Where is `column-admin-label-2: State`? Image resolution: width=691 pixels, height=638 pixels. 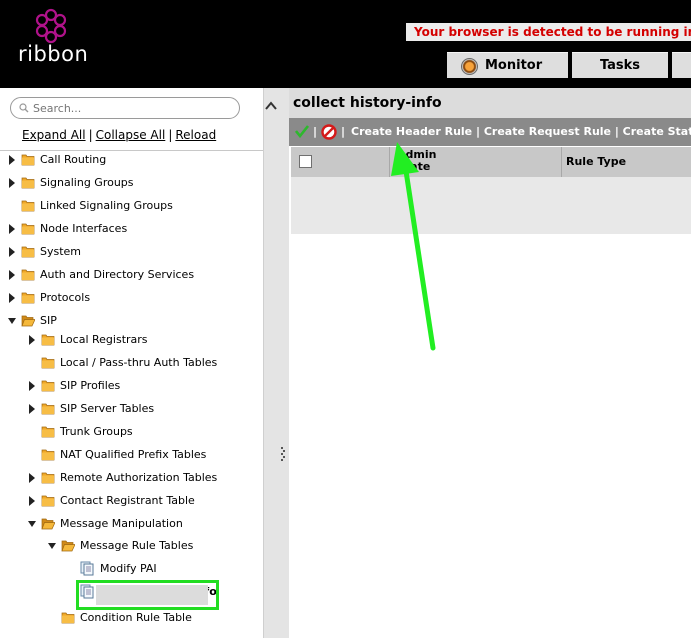 column-admin-label-2: State is located at coordinates (414, 166).